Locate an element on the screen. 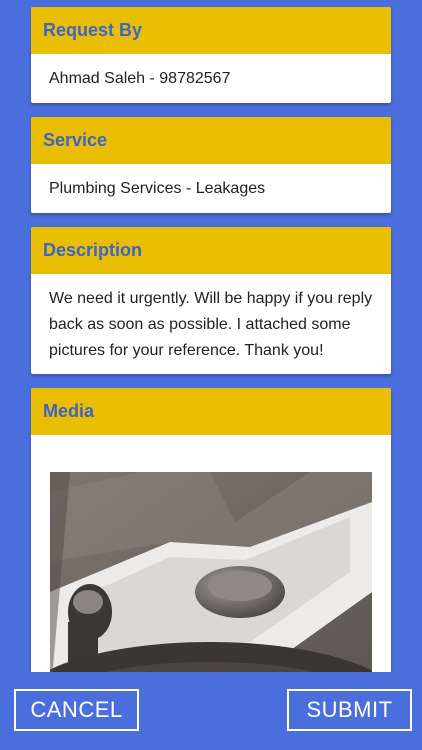 This screenshot has width=422, height=750. submit-button: SUBMIT is located at coordinates (349, 710).